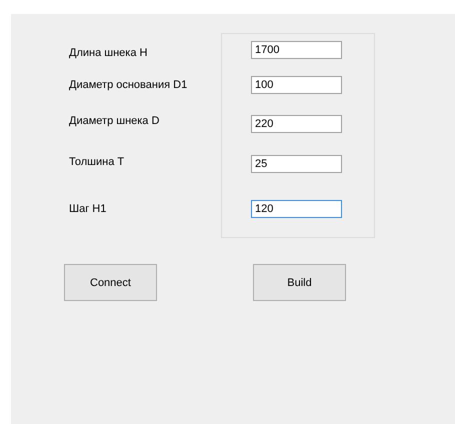  What do you see at coordinates (296, 164) in the screenshot?
I see `input-field: 25` at bounding box center [296, 164].